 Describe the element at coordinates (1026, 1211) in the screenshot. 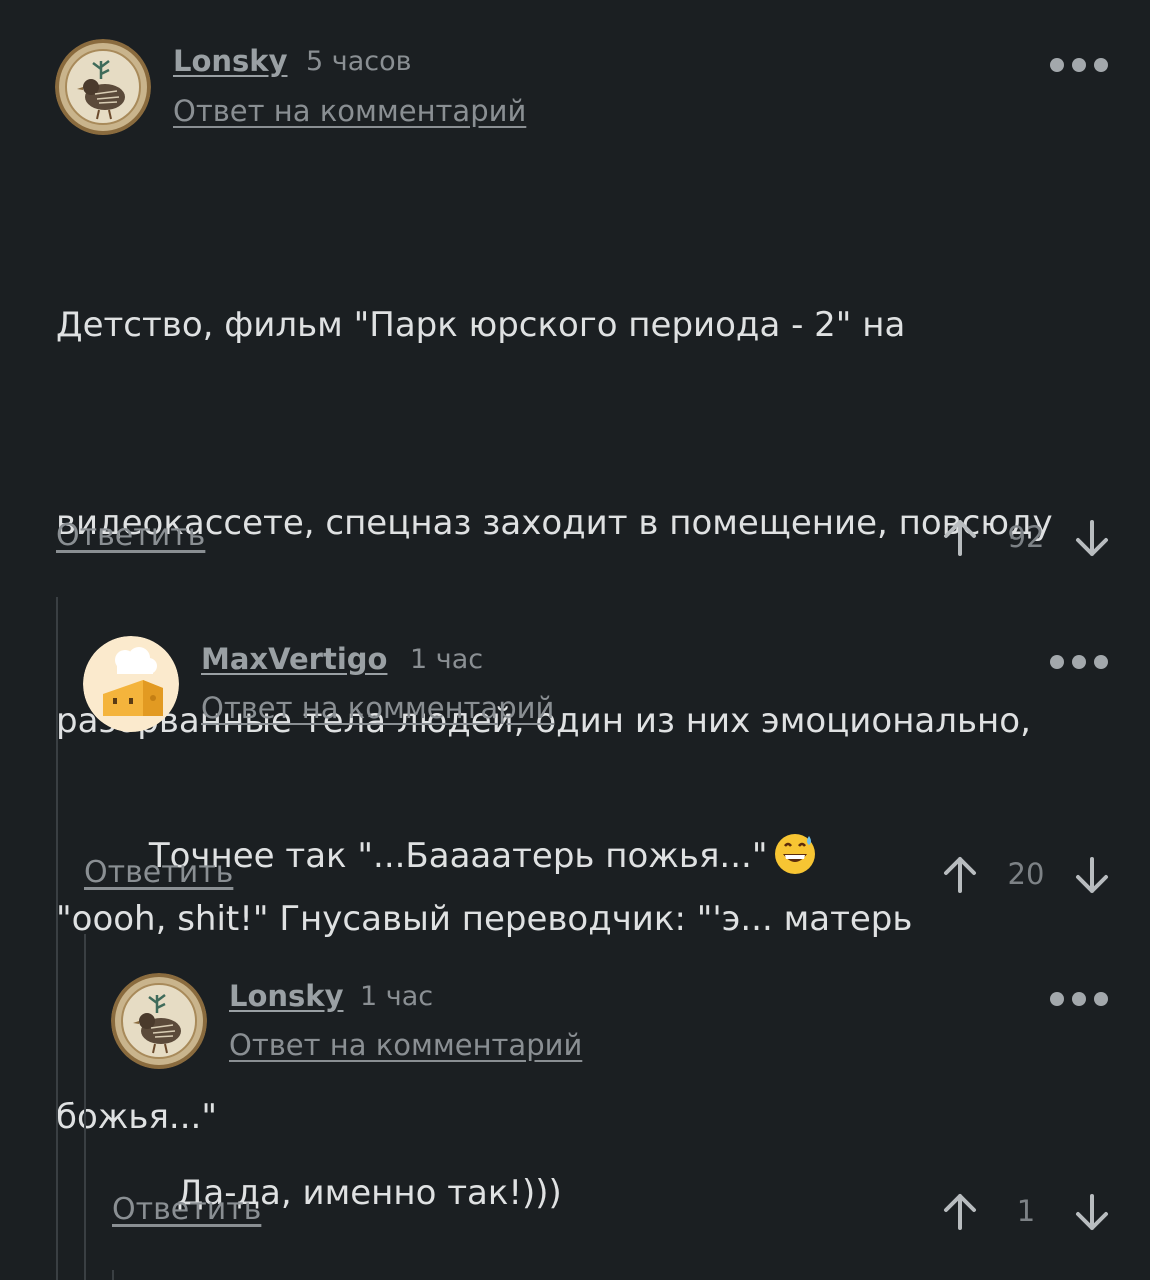

I see `rating-count: 1` at that location.